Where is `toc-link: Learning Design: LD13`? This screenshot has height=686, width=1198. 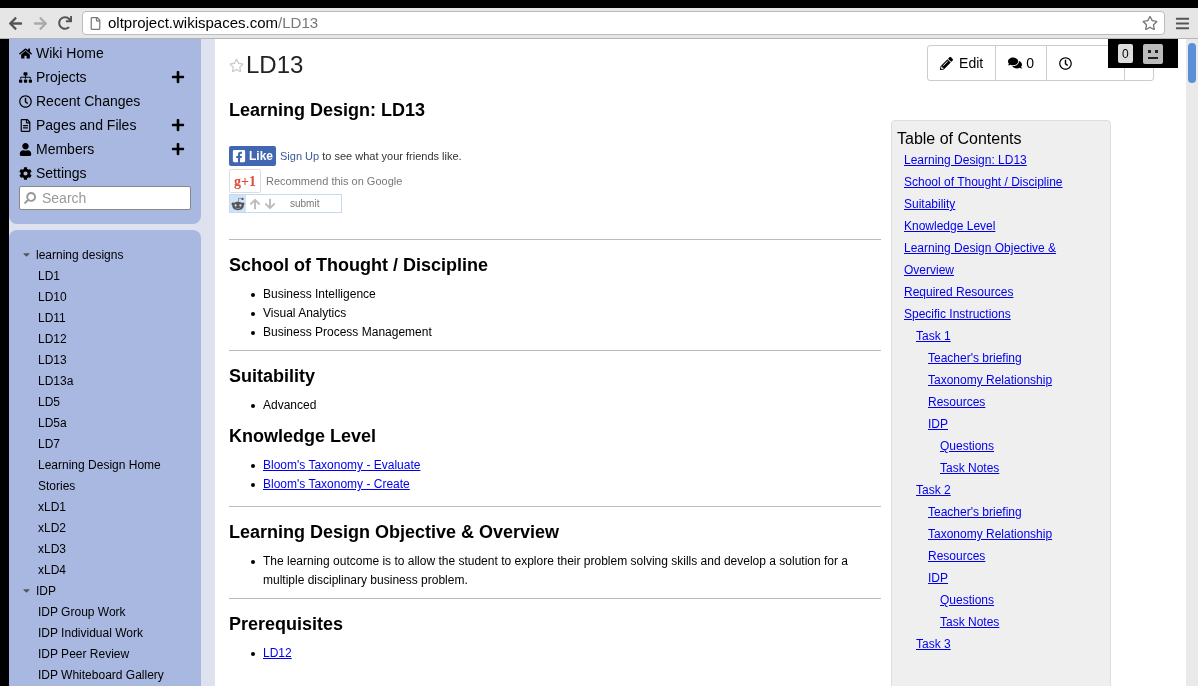 toc-link: Learning Design: LD13 is located at coordinates (965, 160).